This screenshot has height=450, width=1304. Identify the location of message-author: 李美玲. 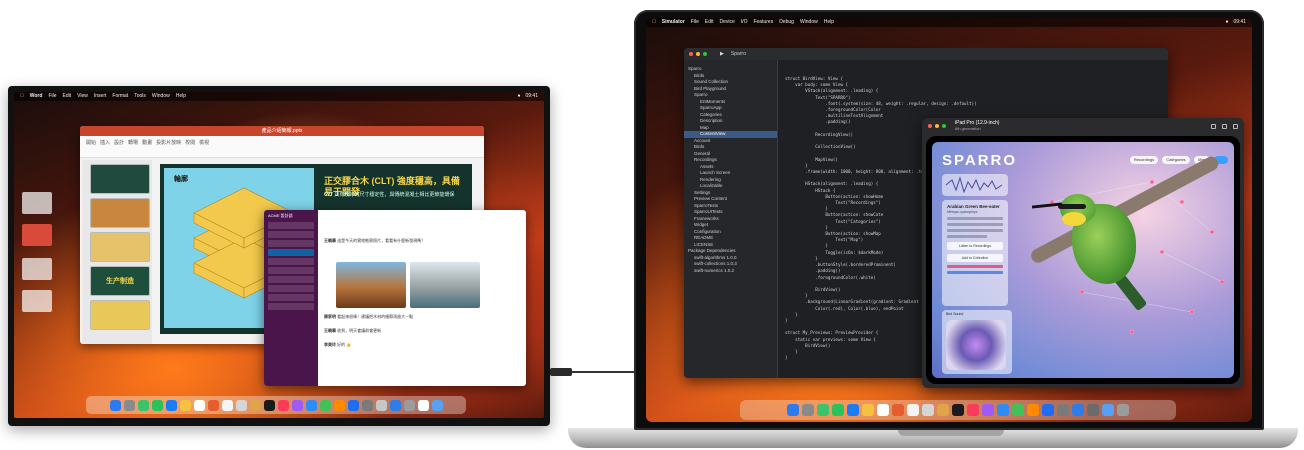
(330, 344).